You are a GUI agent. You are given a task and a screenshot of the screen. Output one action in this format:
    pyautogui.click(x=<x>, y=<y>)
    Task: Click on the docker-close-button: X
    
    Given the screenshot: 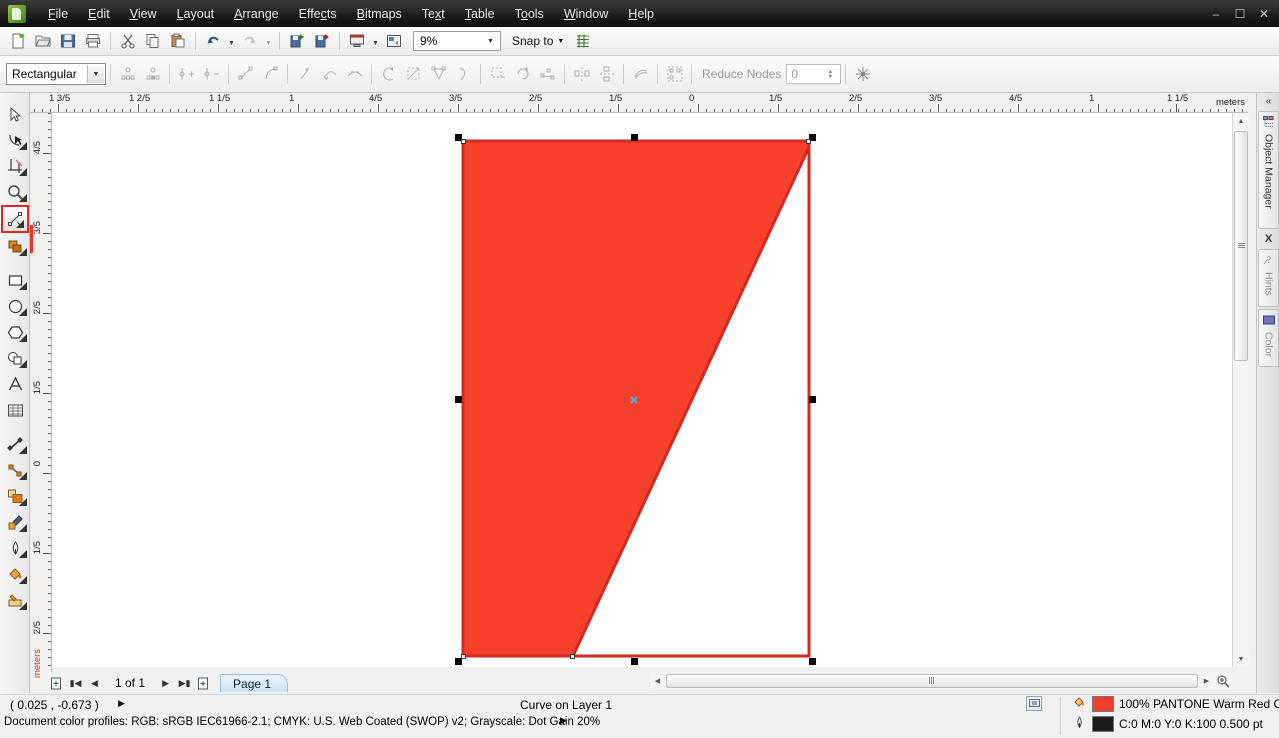 What is the action you would take?
    pyautogui.click(x=1268, y=239)
    